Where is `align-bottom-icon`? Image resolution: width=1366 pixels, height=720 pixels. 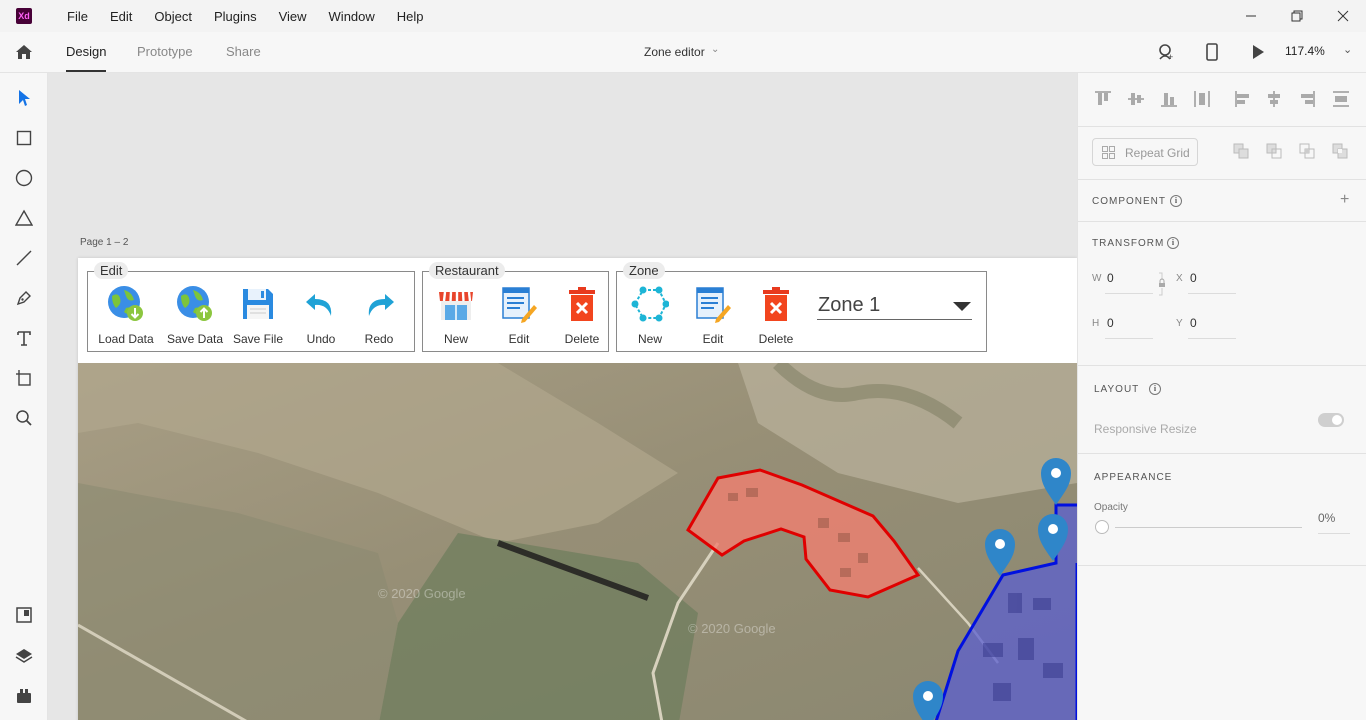 align-bottom-icon is located at coordinates (1169, 99).